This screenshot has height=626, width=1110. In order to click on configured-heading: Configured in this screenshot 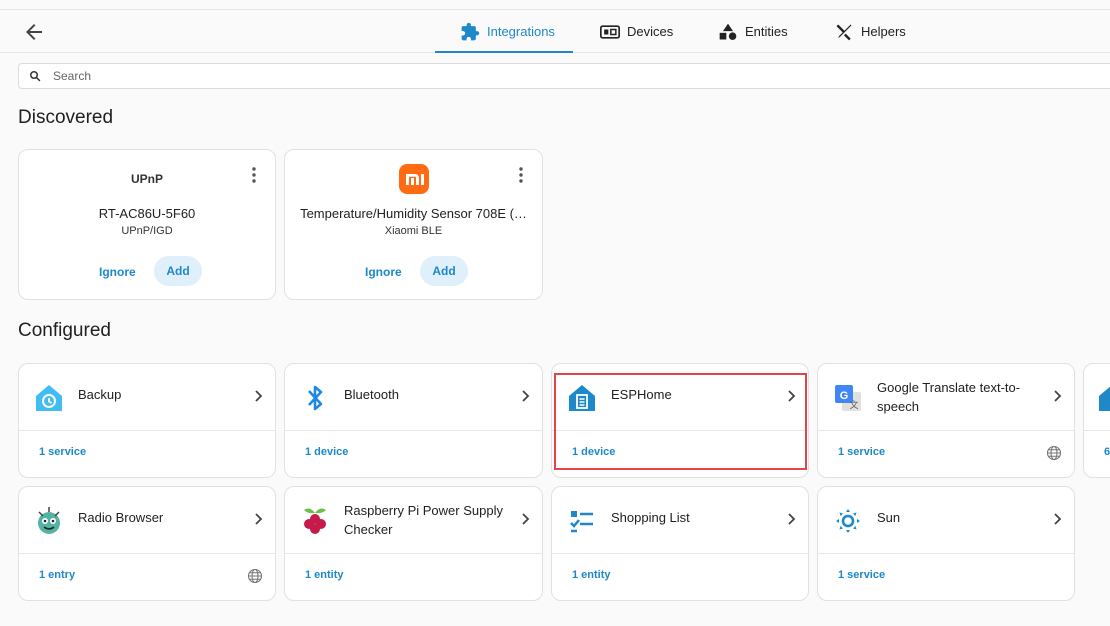, I will do `click(64, 330)`.